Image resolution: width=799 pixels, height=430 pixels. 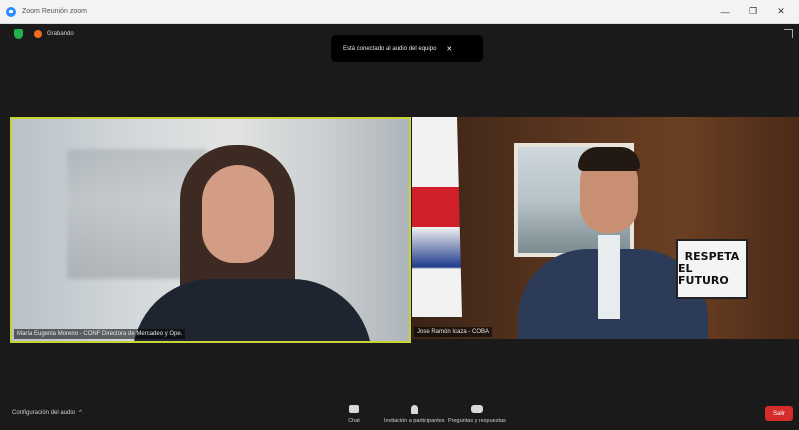 What do you see at coordinates (437, 217) in the screenshot?
I see `panama-flag` at bounding box center [437, 217].